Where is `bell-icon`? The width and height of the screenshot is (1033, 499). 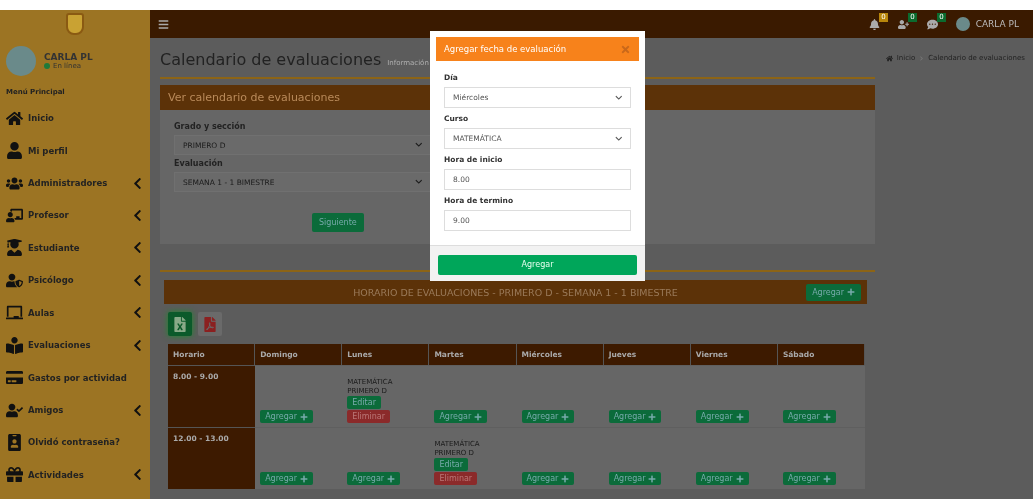
bell-icon is located at coordinates (874, 24).